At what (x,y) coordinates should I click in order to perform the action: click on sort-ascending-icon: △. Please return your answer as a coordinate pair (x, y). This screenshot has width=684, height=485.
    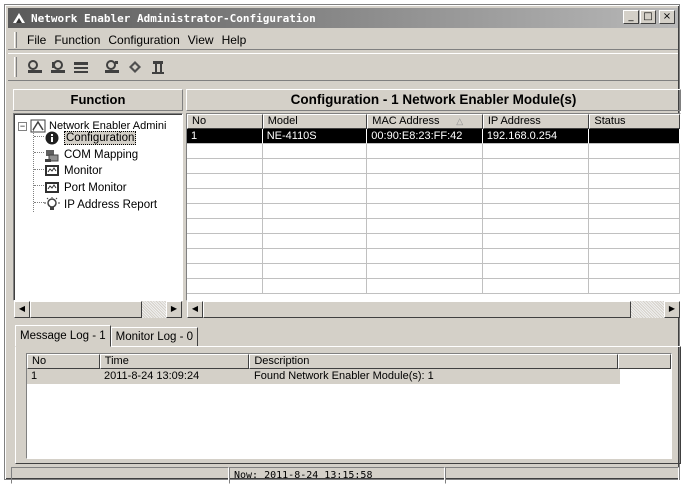
    Looking at the image, I should click on (460, 121).